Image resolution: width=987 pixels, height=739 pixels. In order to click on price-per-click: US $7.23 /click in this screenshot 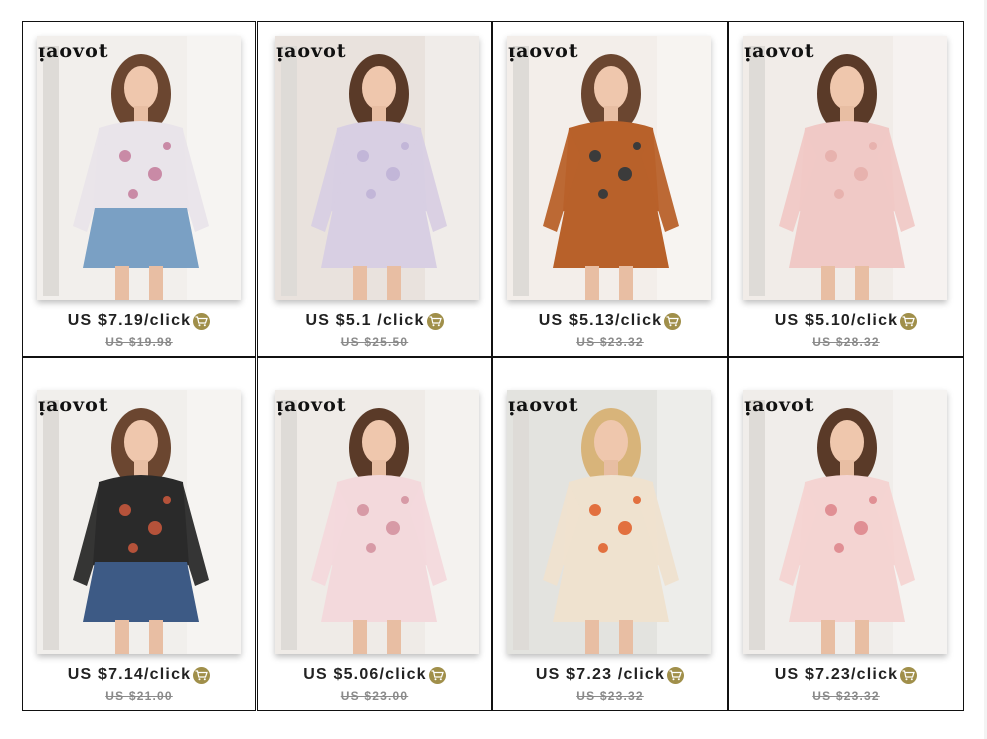, I will do `click(600, 674)`.